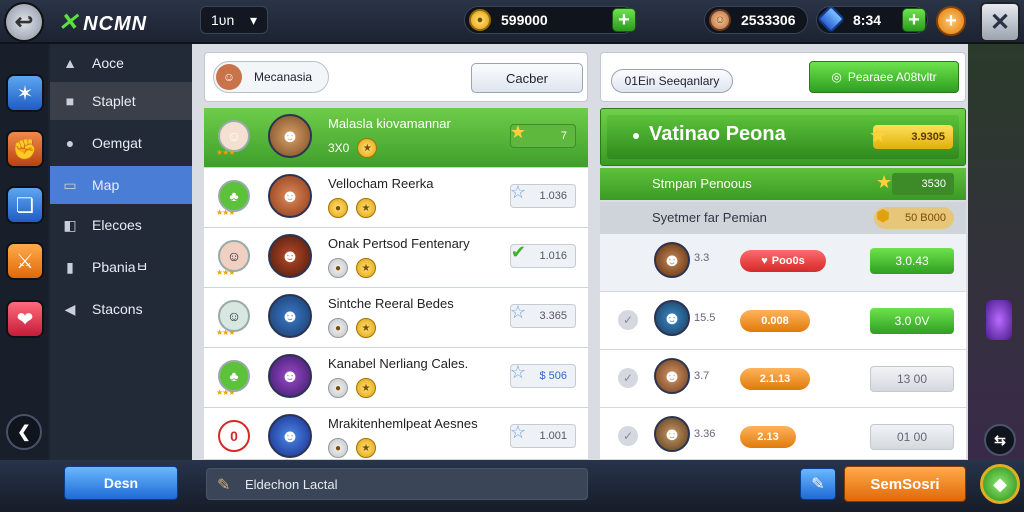  Describe the element at coordinates (121, 225) in the screenshot. I see `nav-item: ◧ Elecoes` at that location.